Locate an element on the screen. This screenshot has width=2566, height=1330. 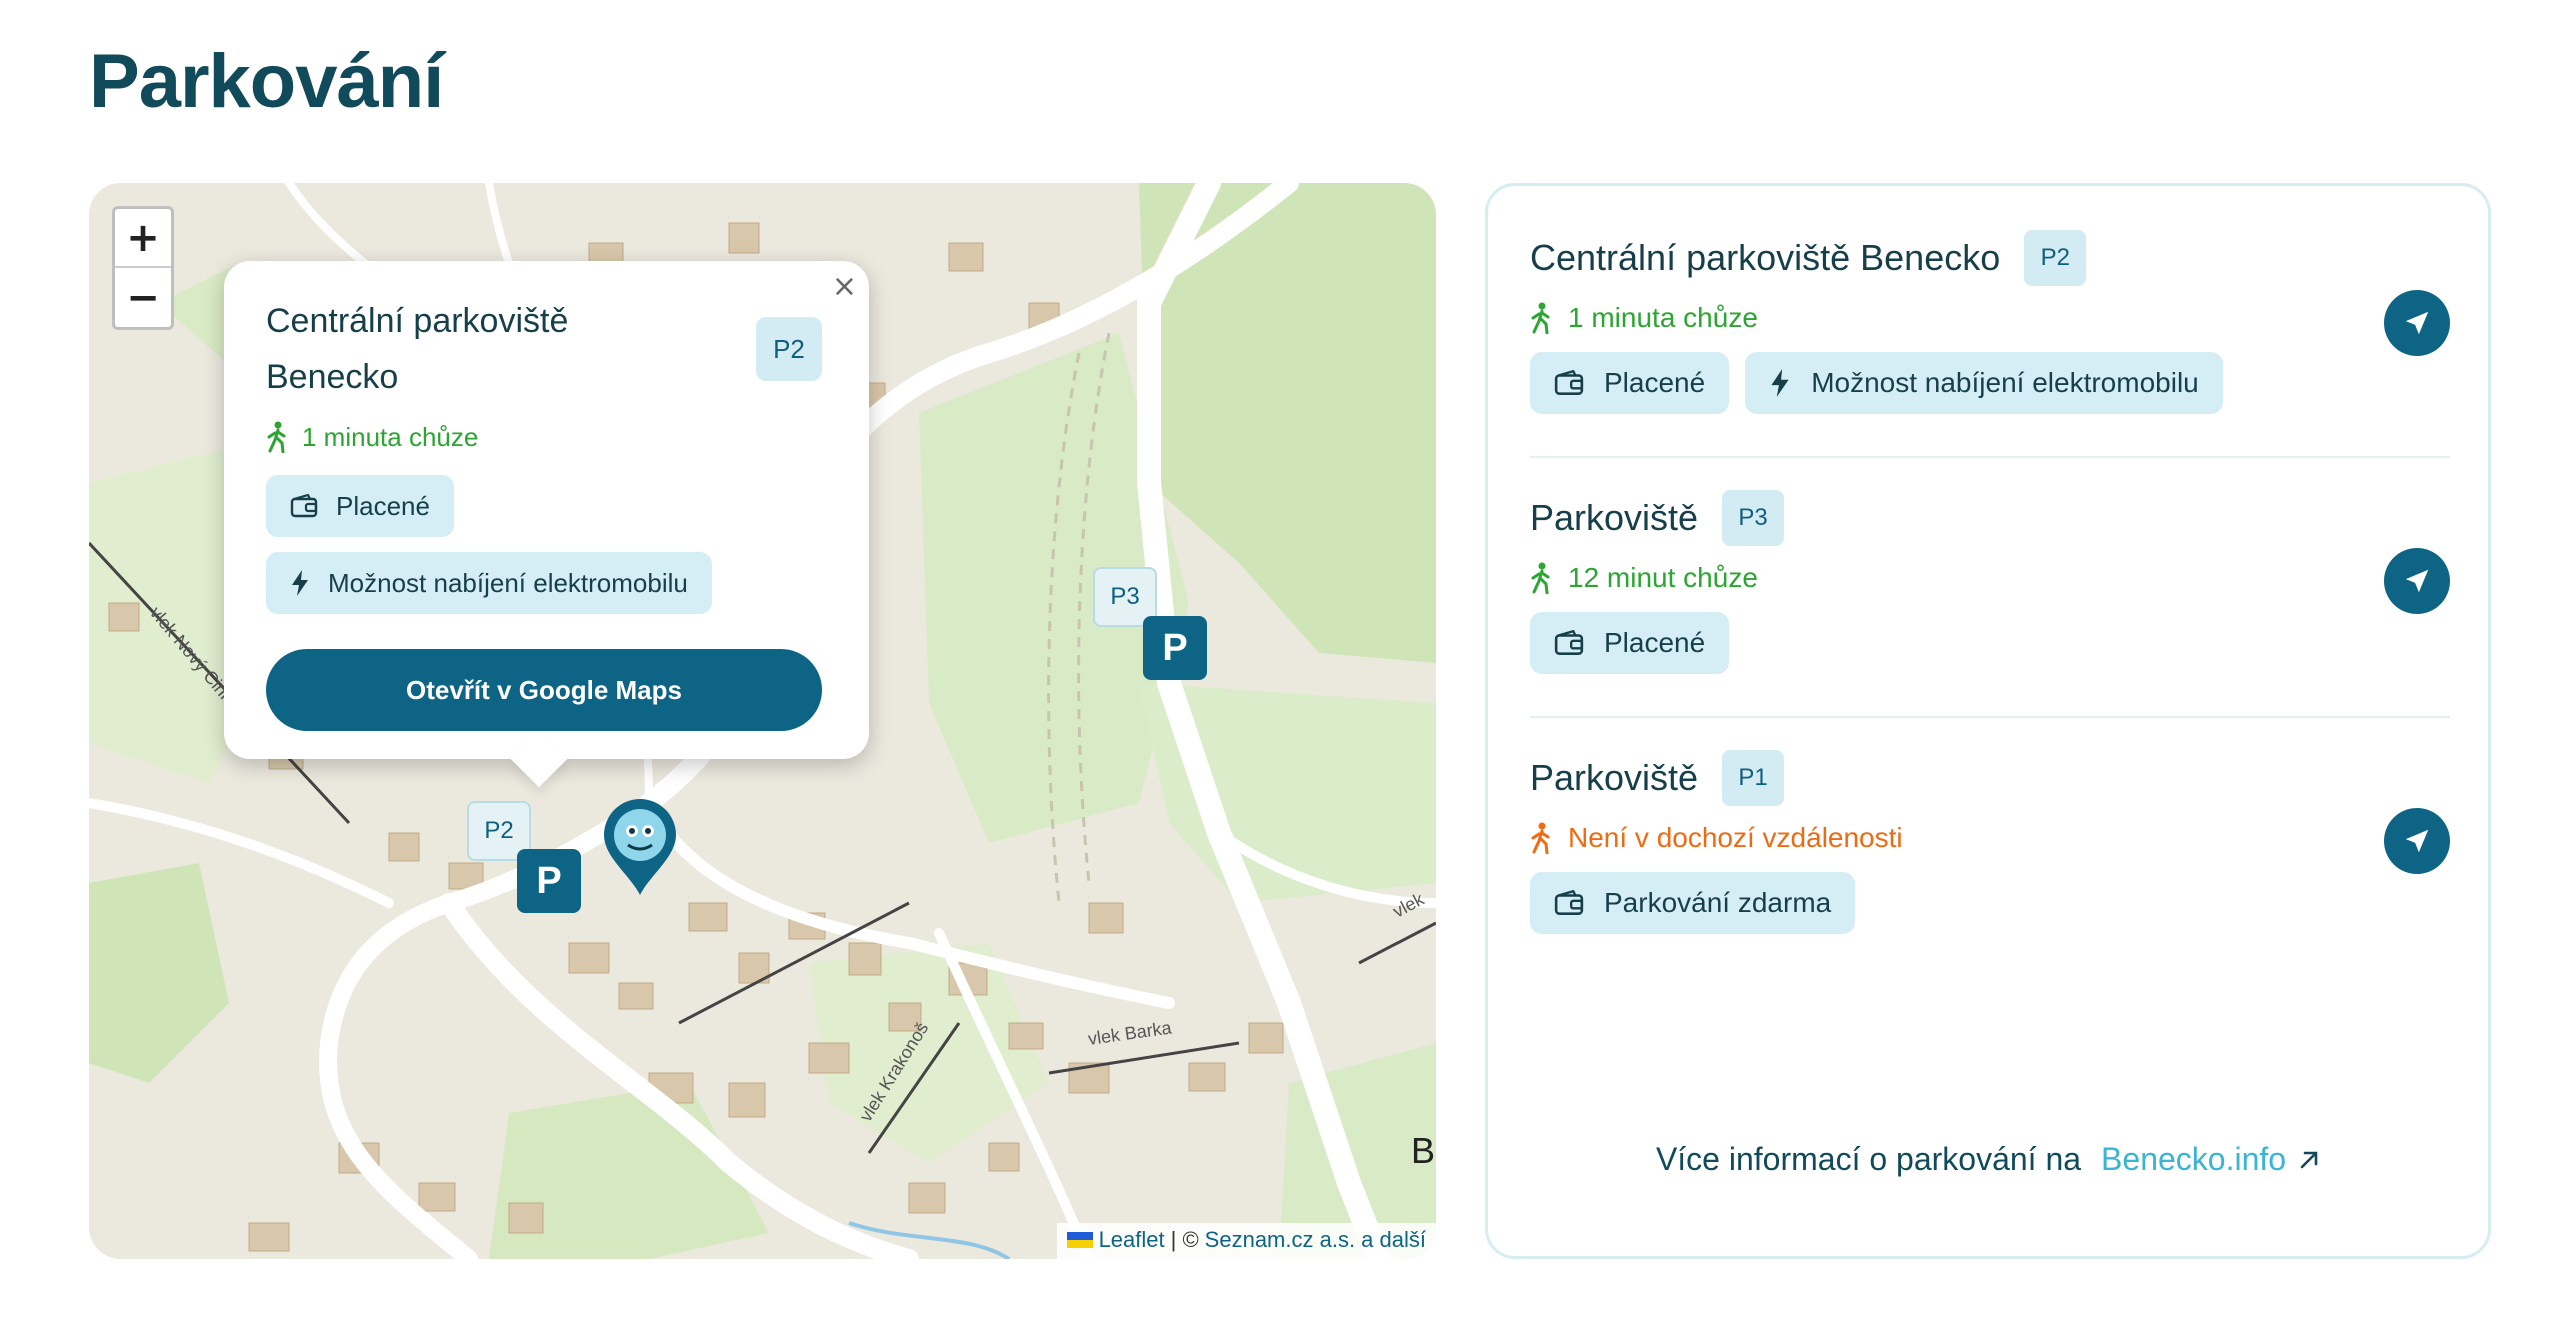
open-google-maps-button: Otevřít v Google Maps is located at coordinates (544, 690).